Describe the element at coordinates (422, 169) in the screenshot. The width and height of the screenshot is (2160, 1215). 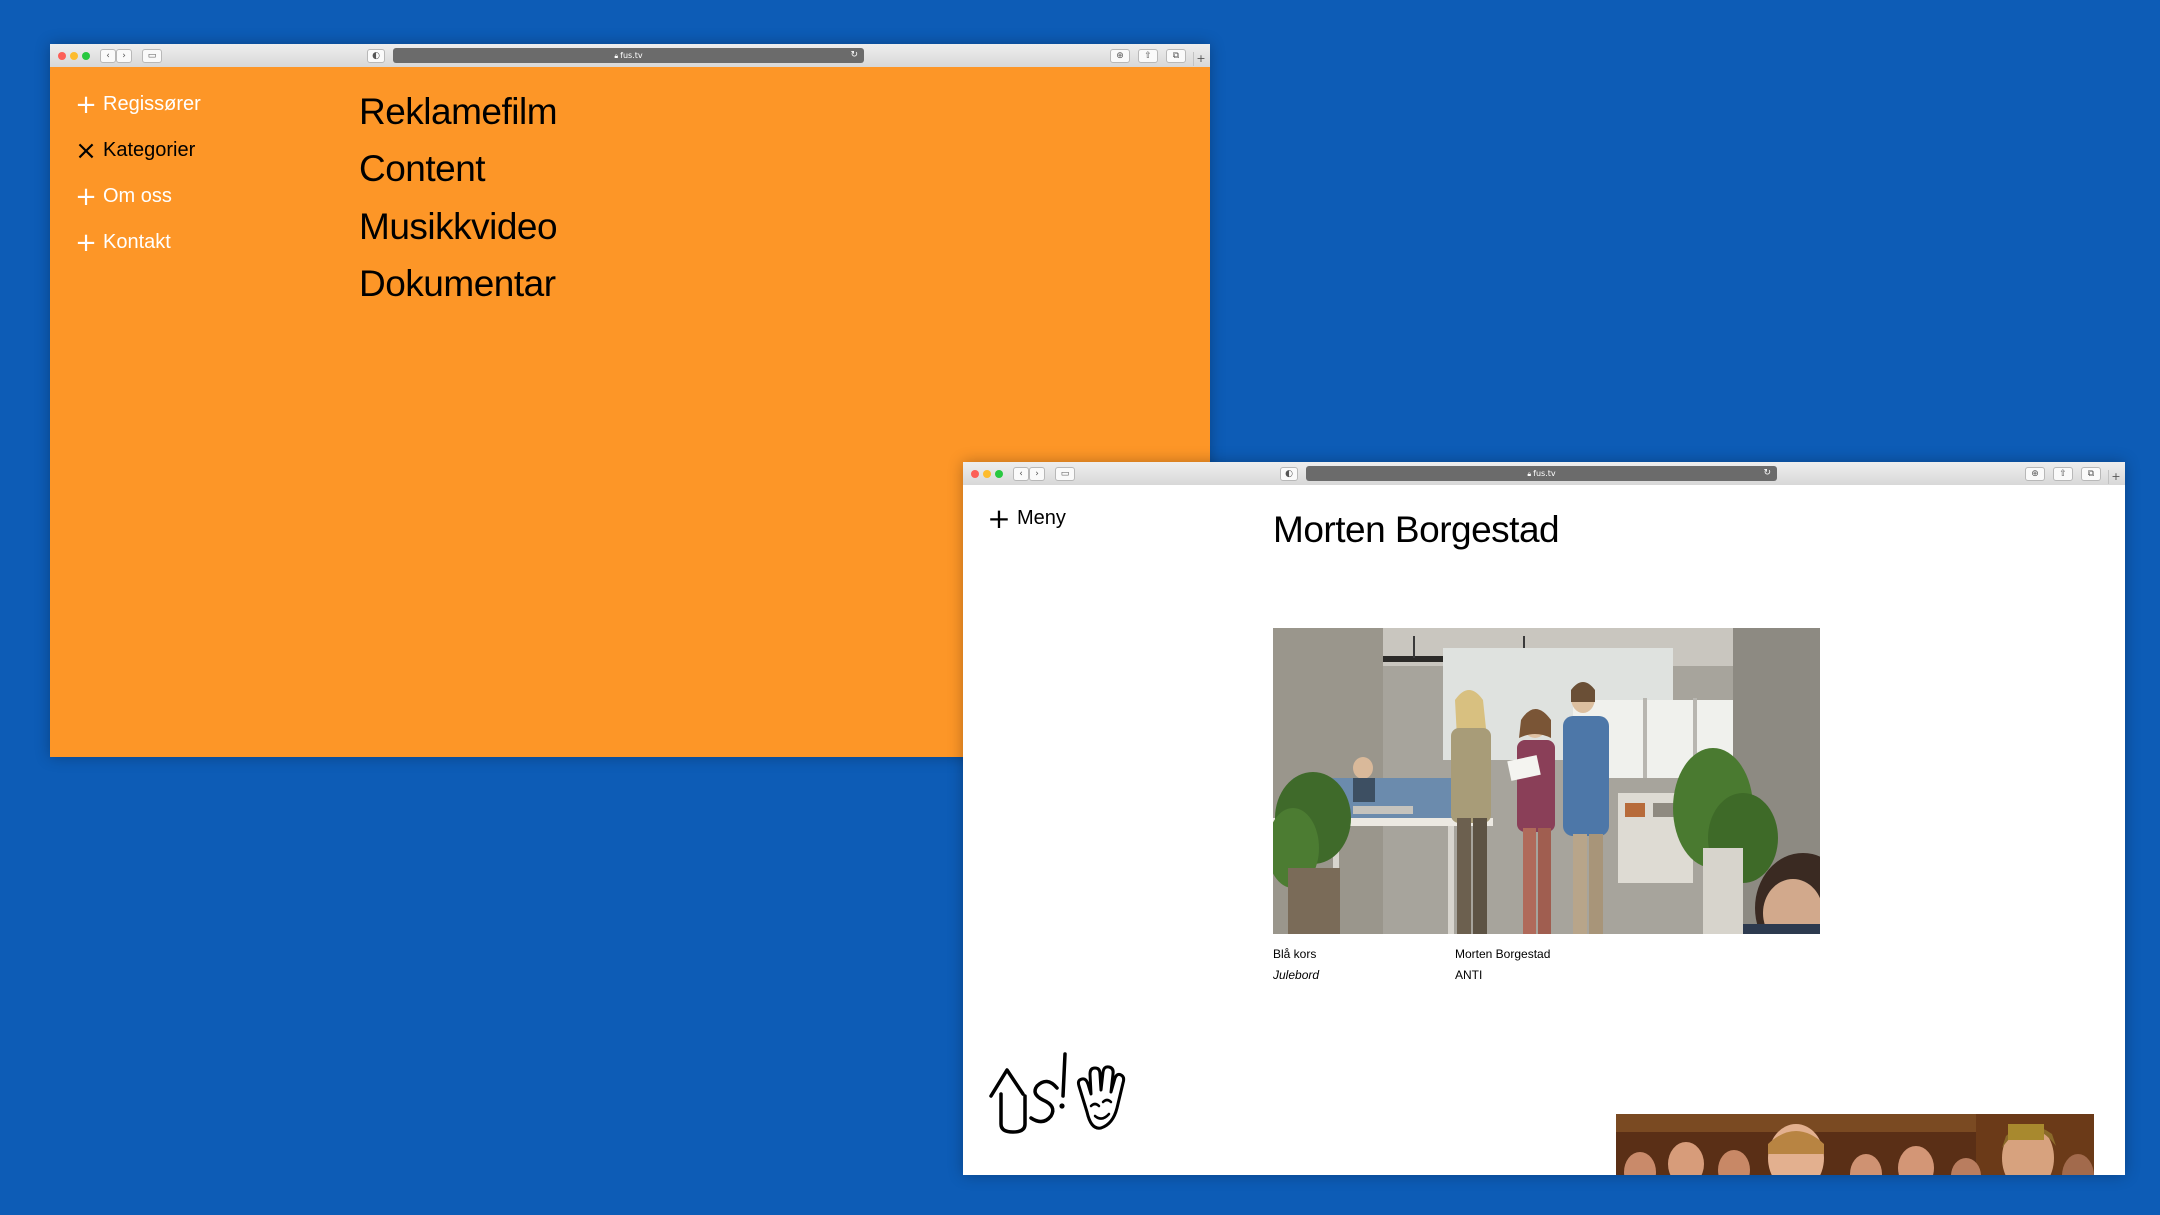
I see `category-content: Content` at that location.